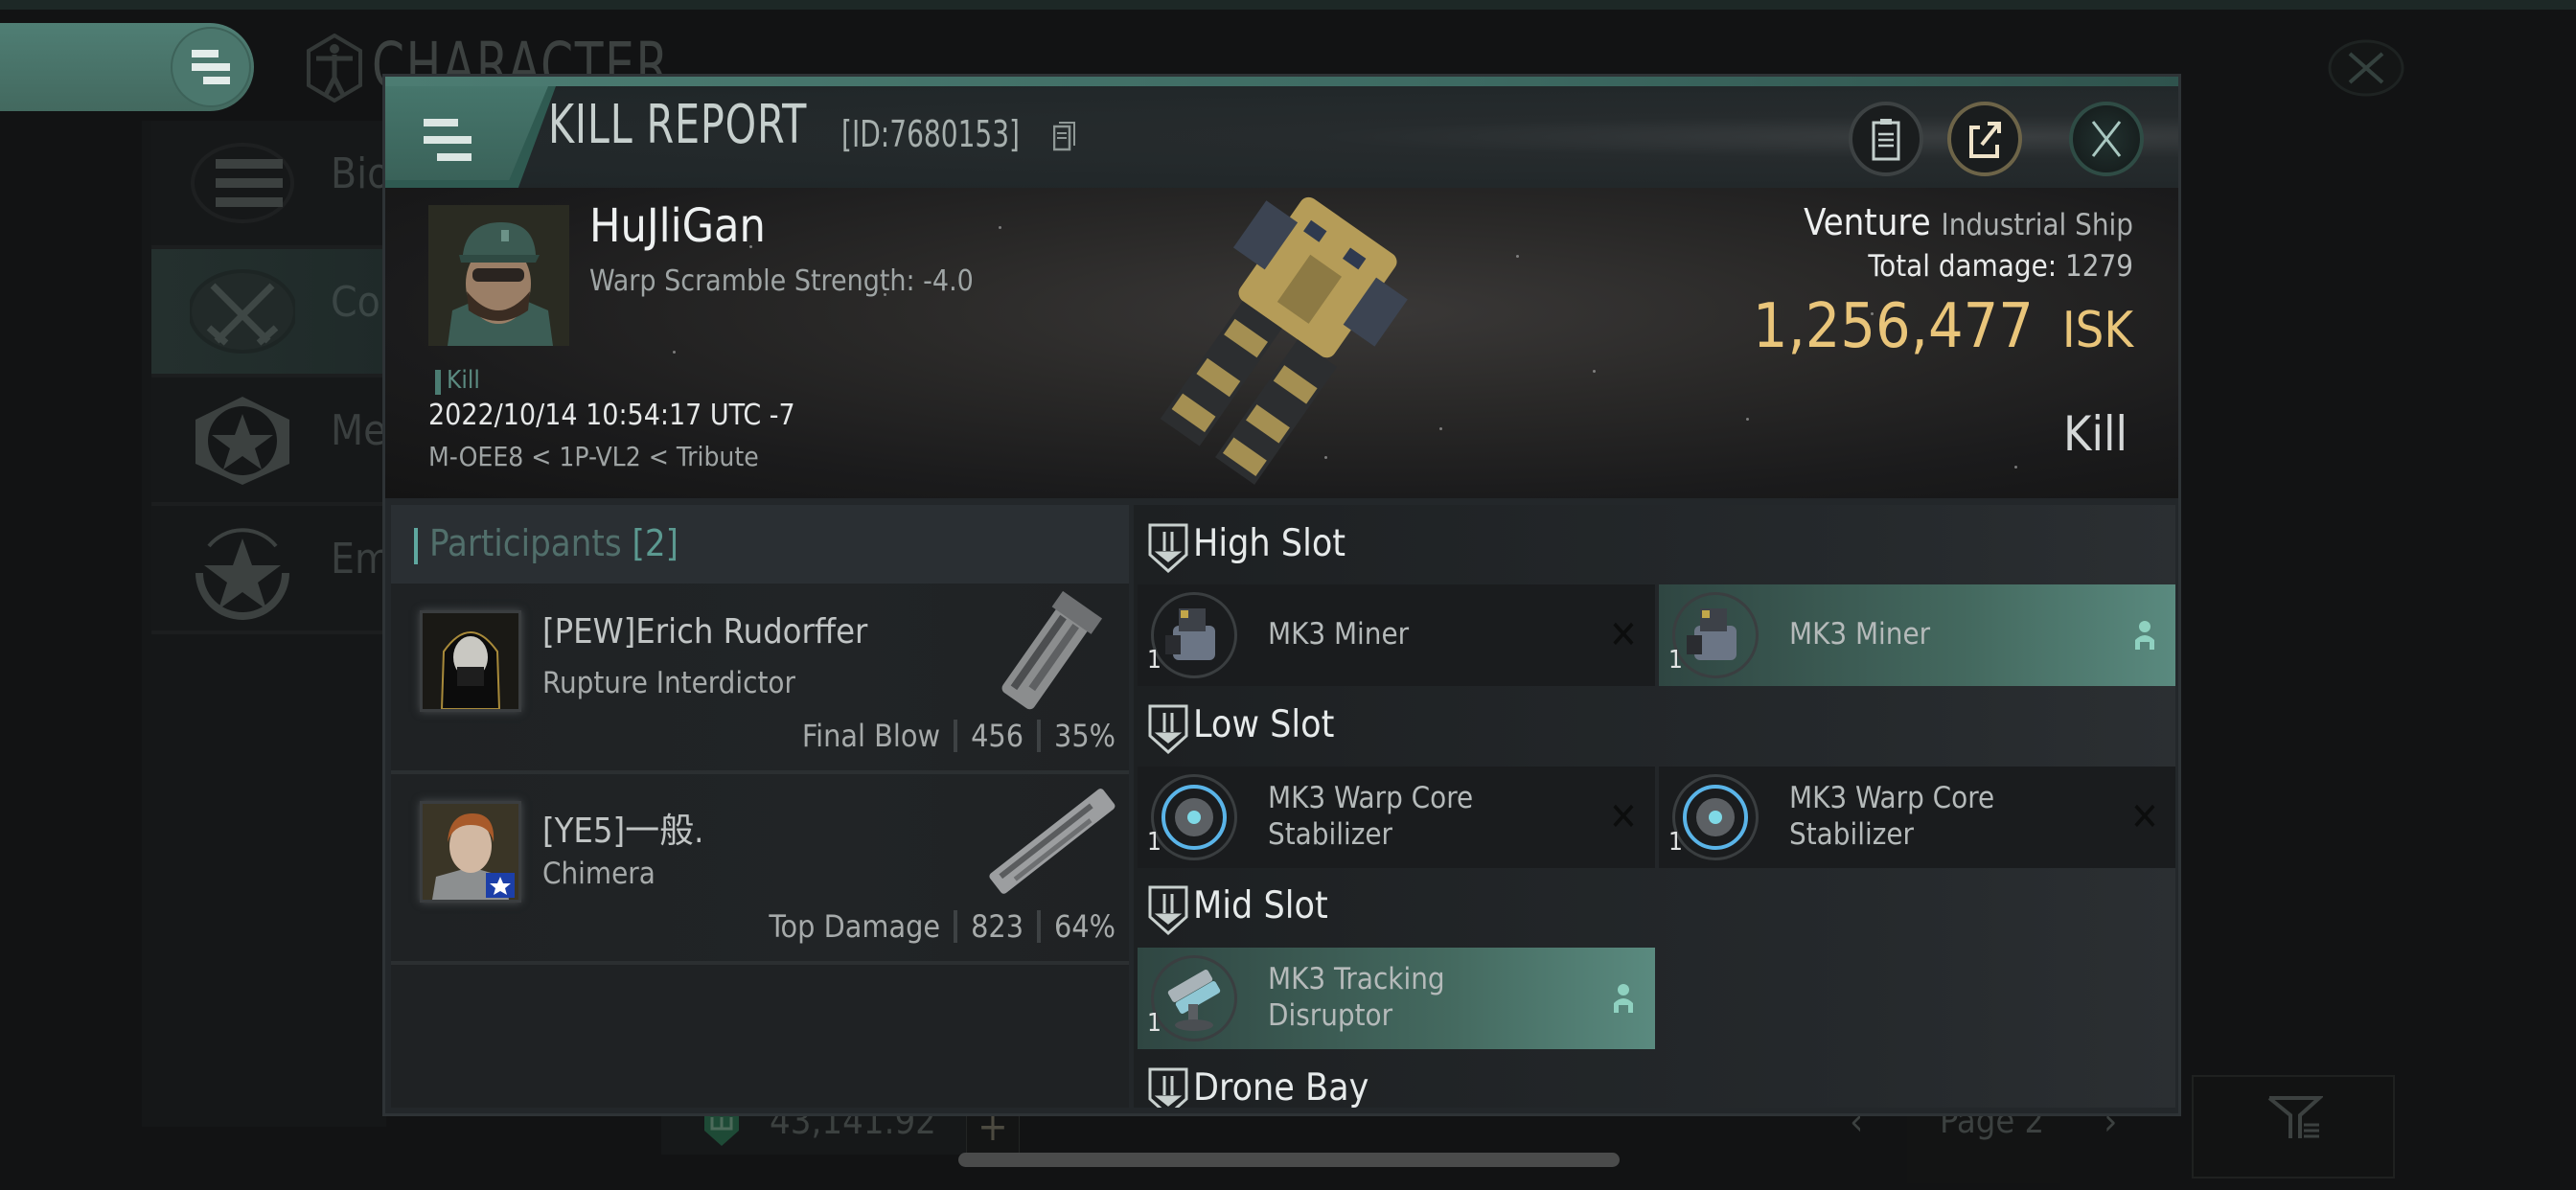 The height and width of the screenshot is (1190, 2576). Describe the element at coordinates (1052, 842) in the screenshot. I see `chimera-ship-image` at that location.